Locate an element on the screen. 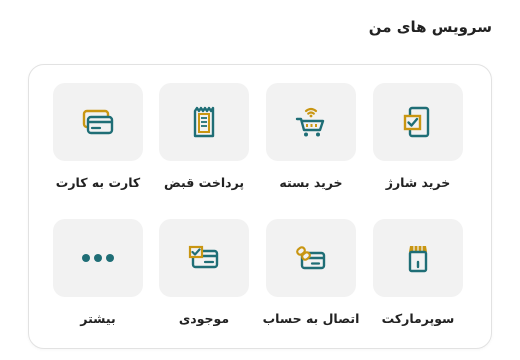 This screenshot has width=520, height=360. store-icon is located at coordinates (418, 259).